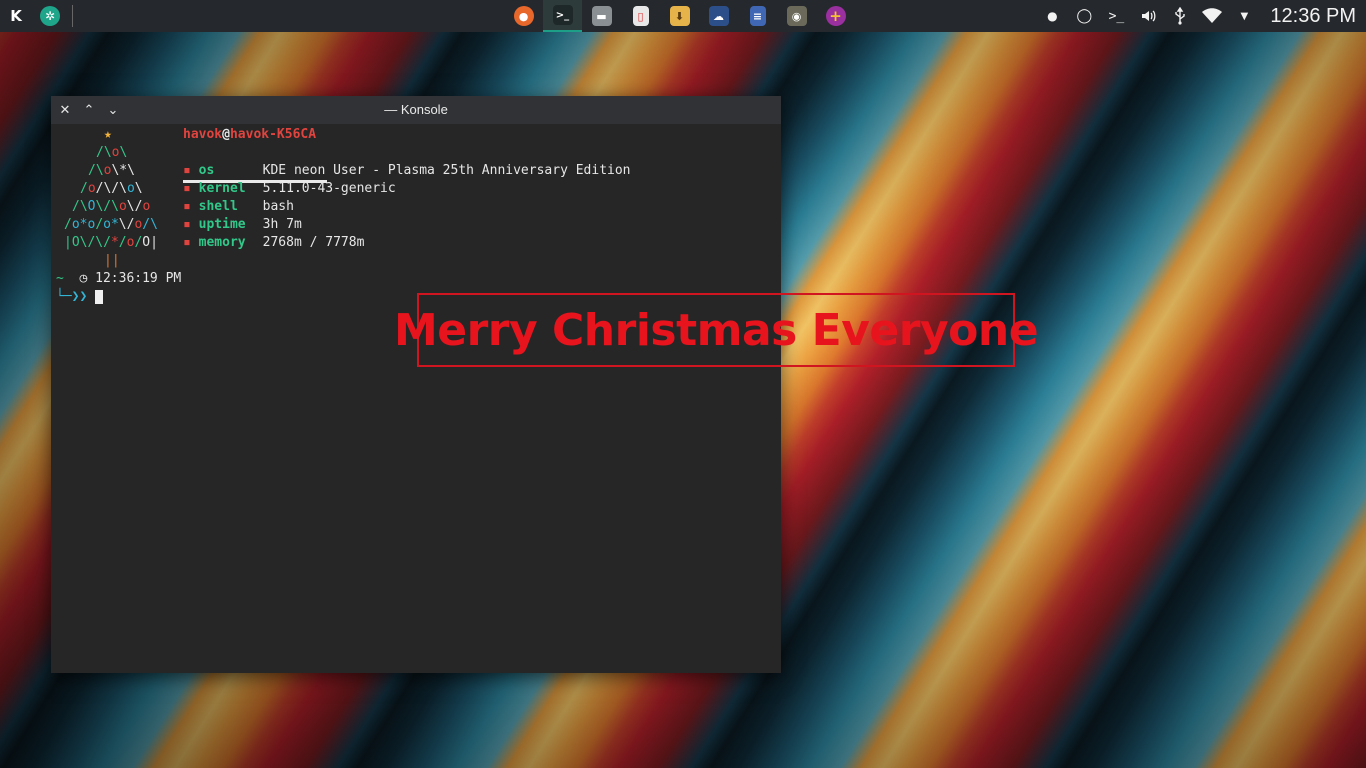 This screenshot has height=768, width=1366. What do you see at coordinates (99, 297) in the screenshot?
I see `text-cursor` at bounding box center [99, 297].